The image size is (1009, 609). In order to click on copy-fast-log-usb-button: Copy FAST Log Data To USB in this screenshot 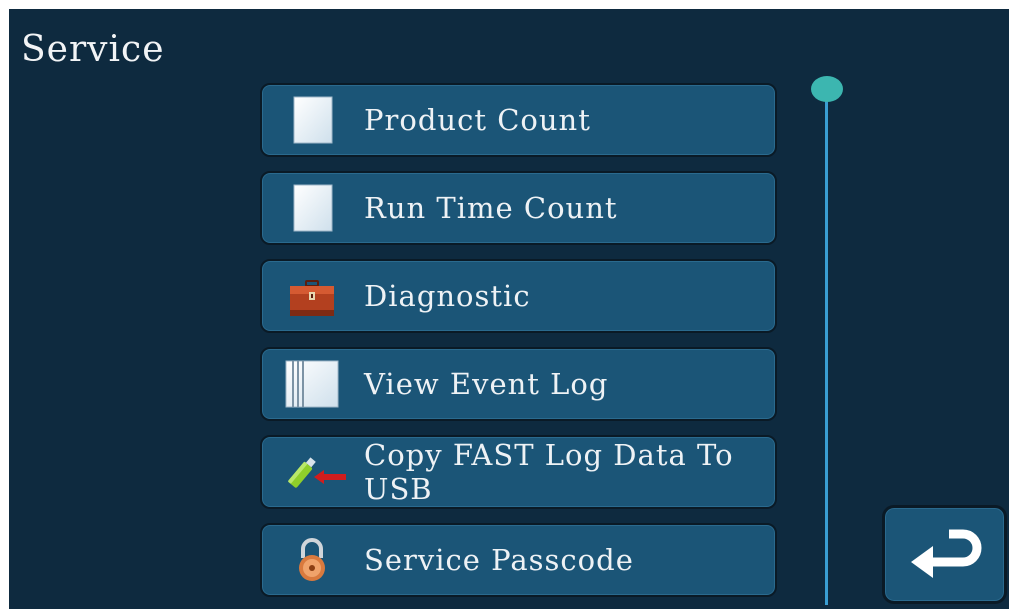, I will do `click(518, 472)`.